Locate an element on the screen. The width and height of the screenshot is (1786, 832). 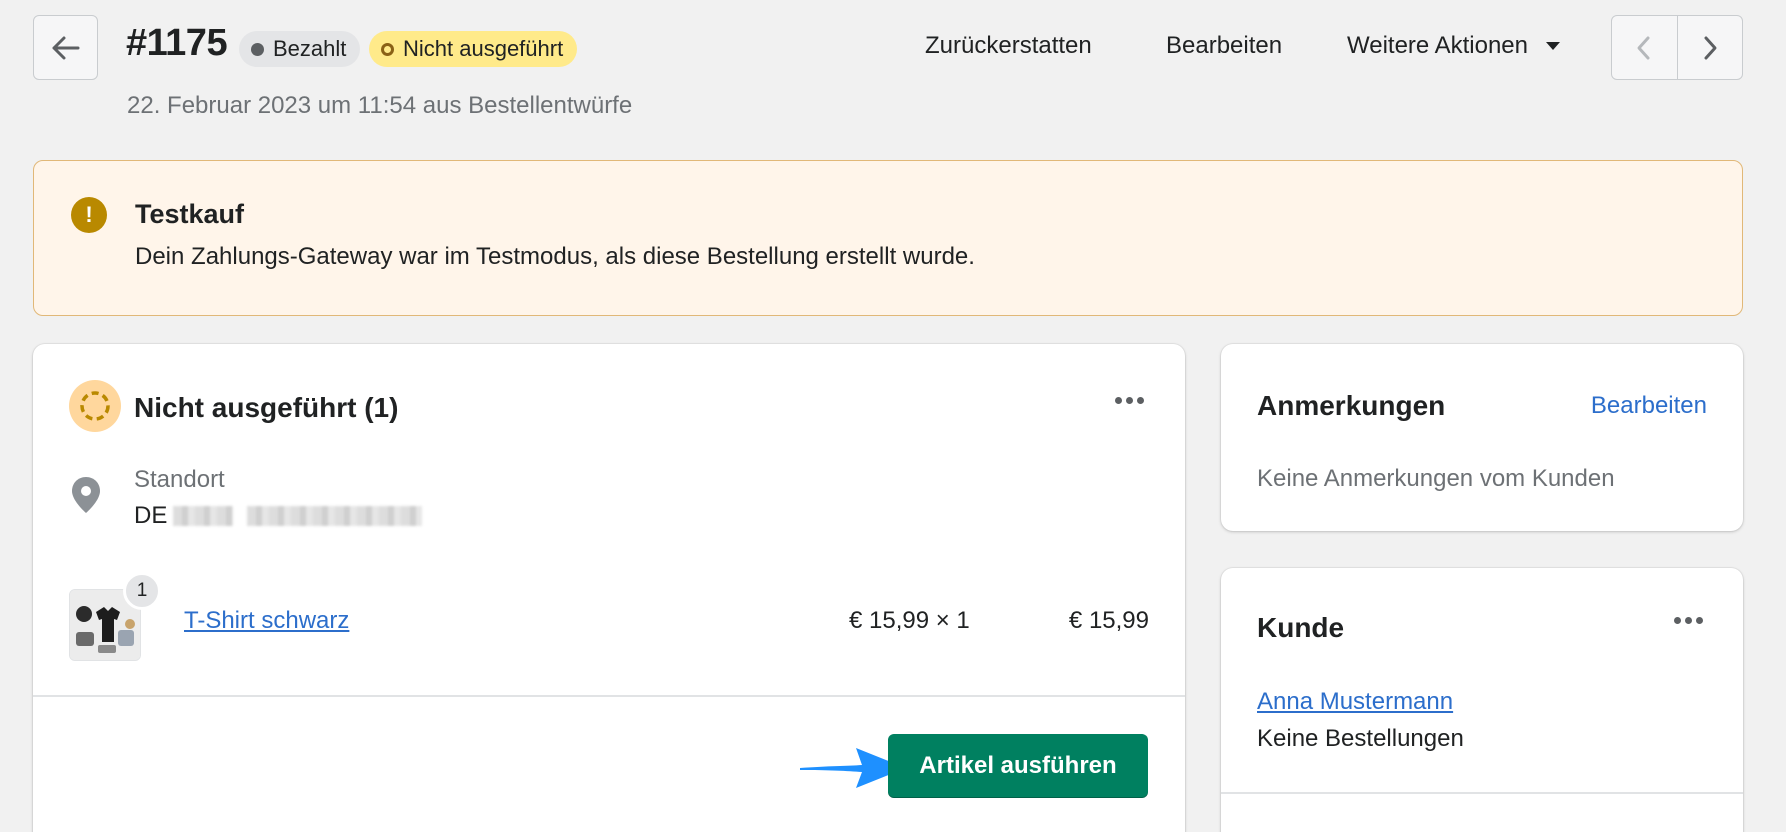
edit-order-button: Bearbeiten is located at coordinates (1224, 46).